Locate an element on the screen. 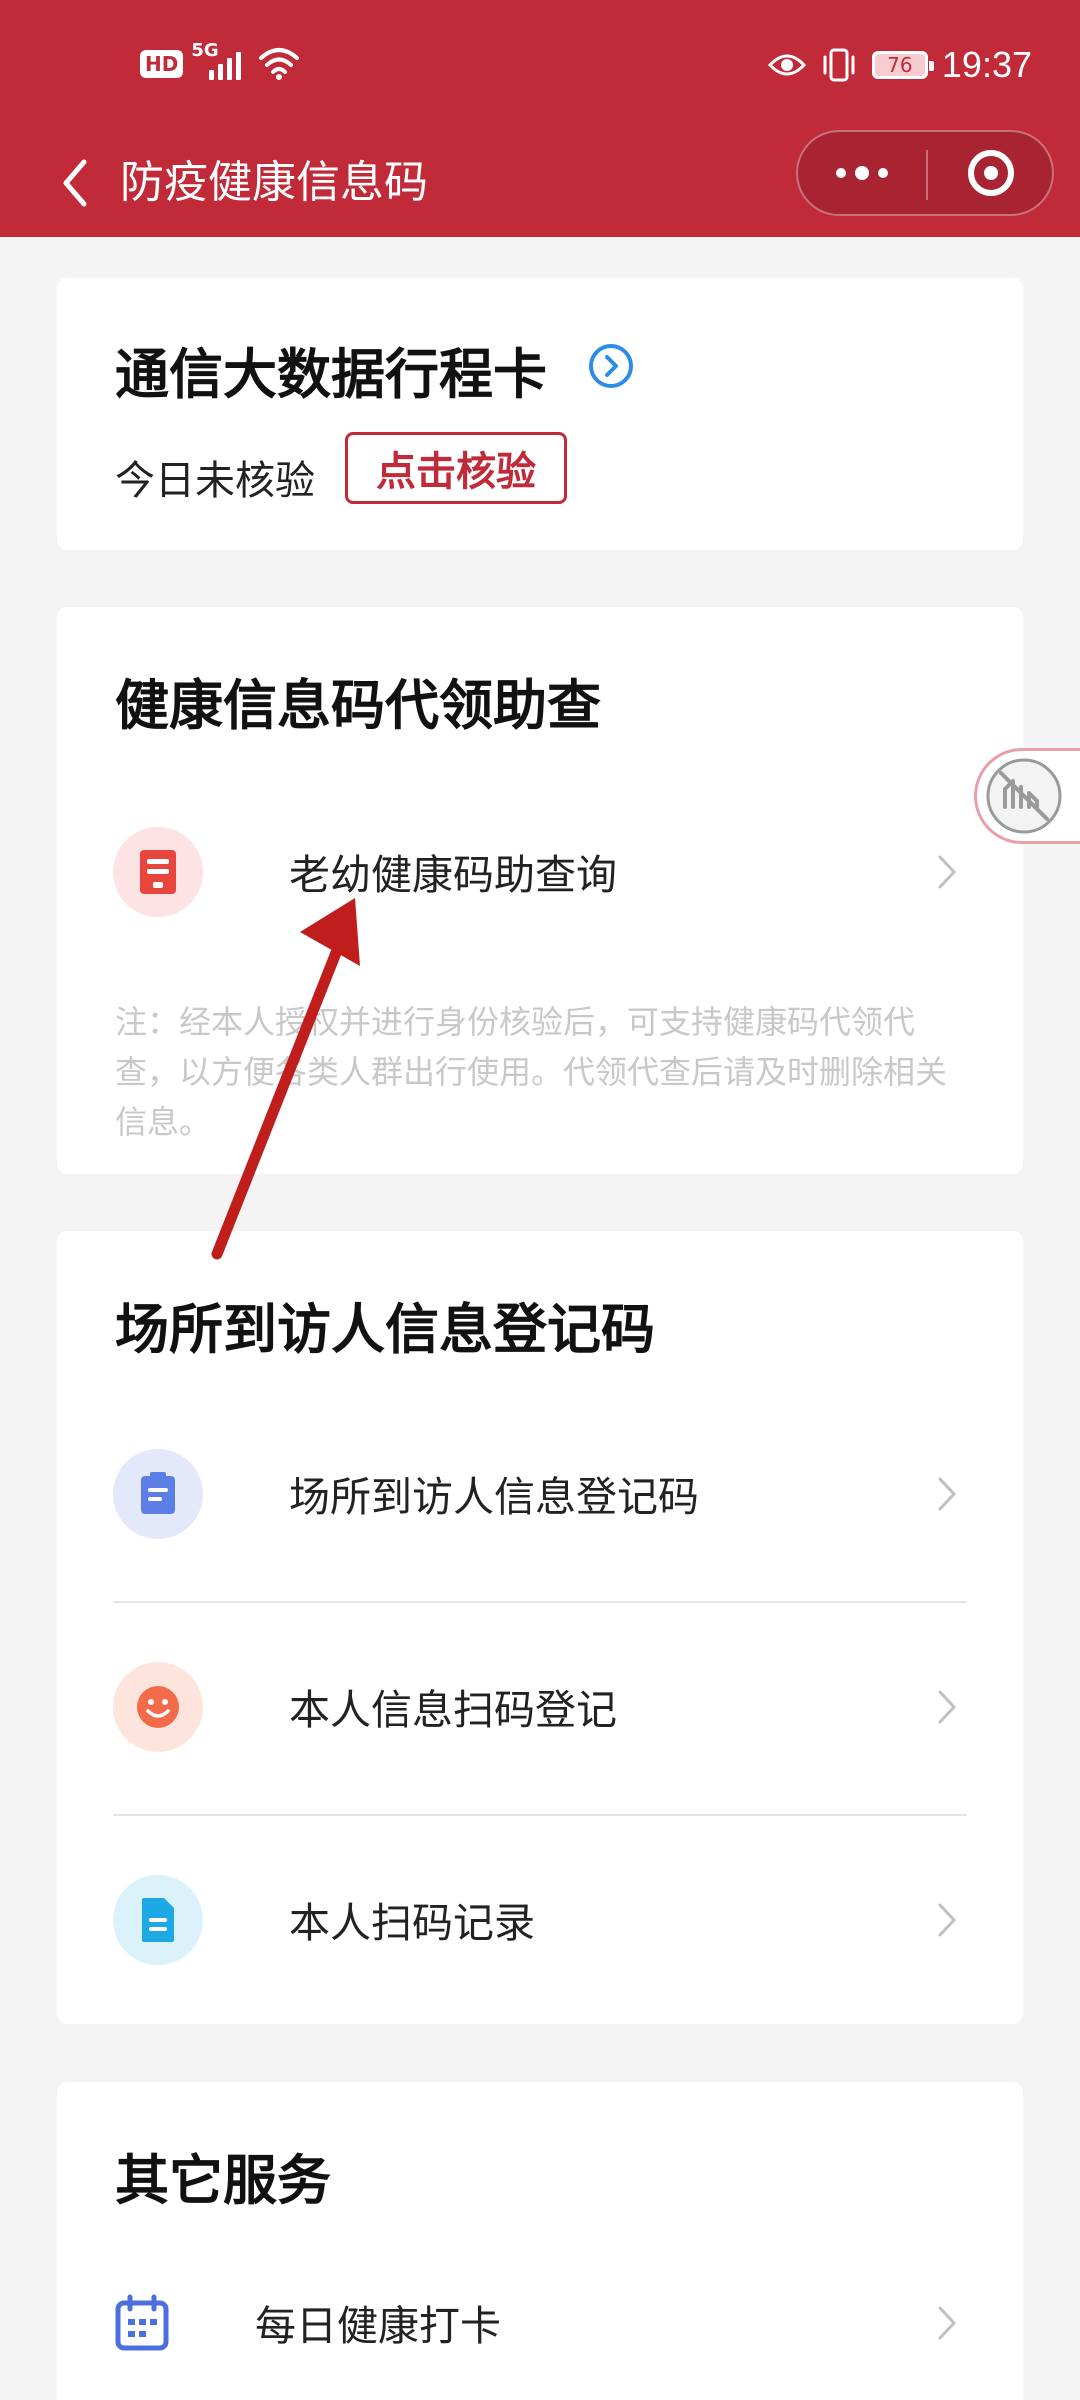 Image resolution: width=1080 pixels, height=2400 pixels. other-services-title: 其它服务 is located at coordinates (223, 2180).